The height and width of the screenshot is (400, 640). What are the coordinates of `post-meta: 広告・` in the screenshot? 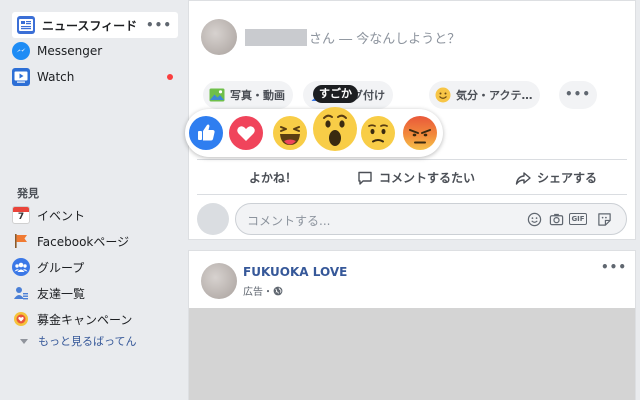 It's located at (263, 290).